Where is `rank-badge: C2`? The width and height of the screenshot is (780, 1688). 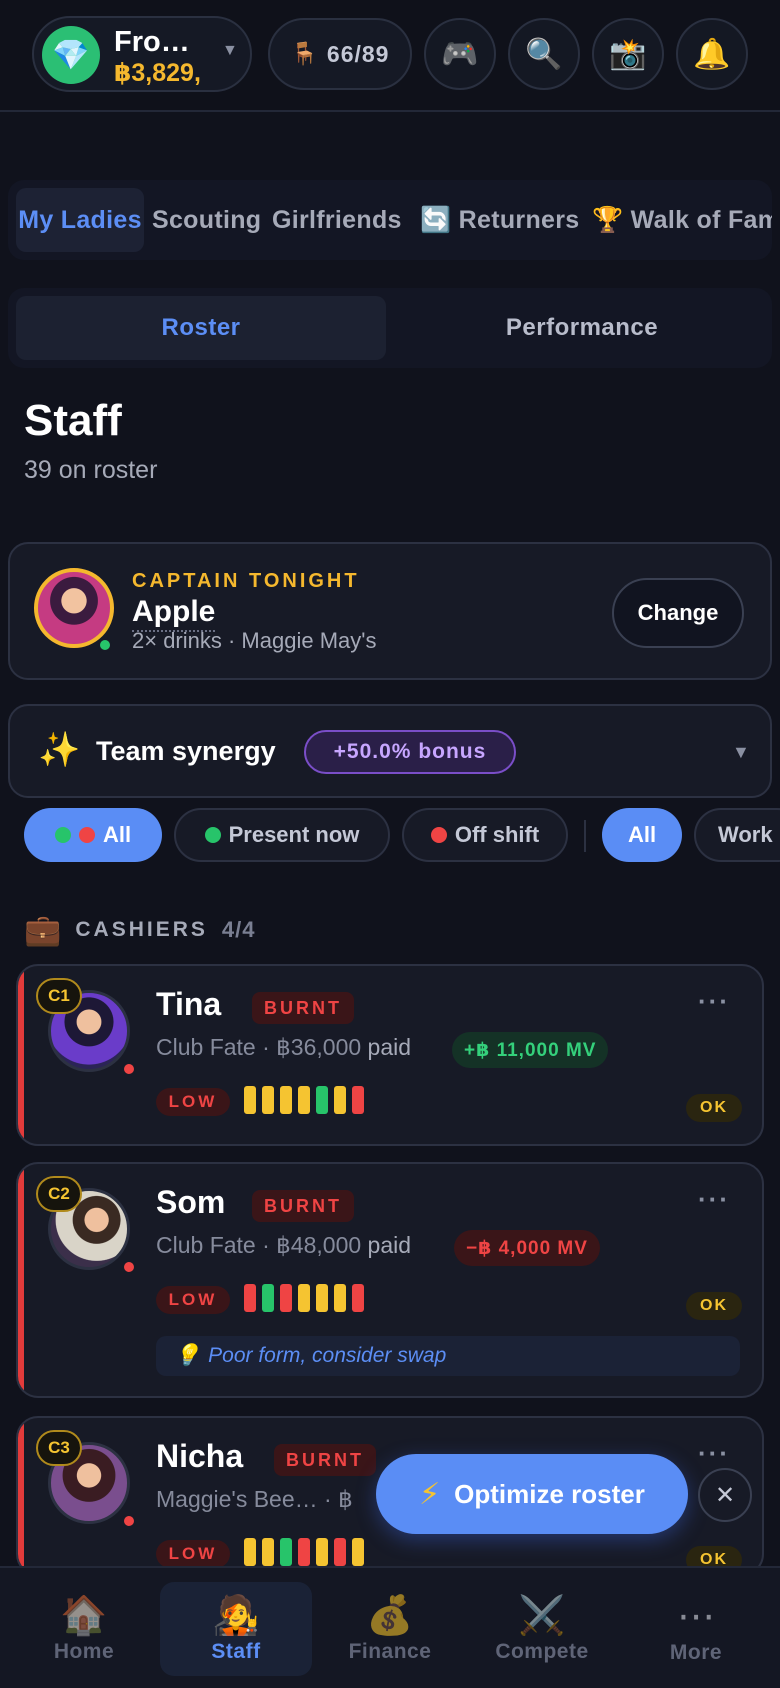
rank-badge: C2 is located at coordinates (59, 1194).